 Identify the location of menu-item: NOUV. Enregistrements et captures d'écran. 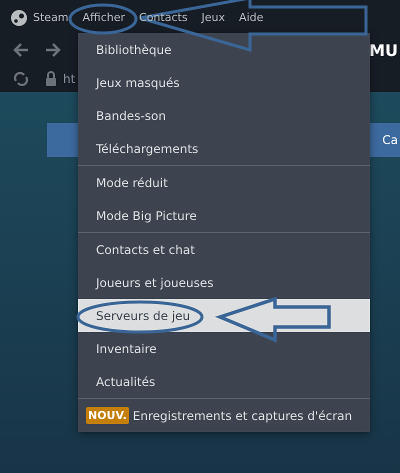
(224, 415).